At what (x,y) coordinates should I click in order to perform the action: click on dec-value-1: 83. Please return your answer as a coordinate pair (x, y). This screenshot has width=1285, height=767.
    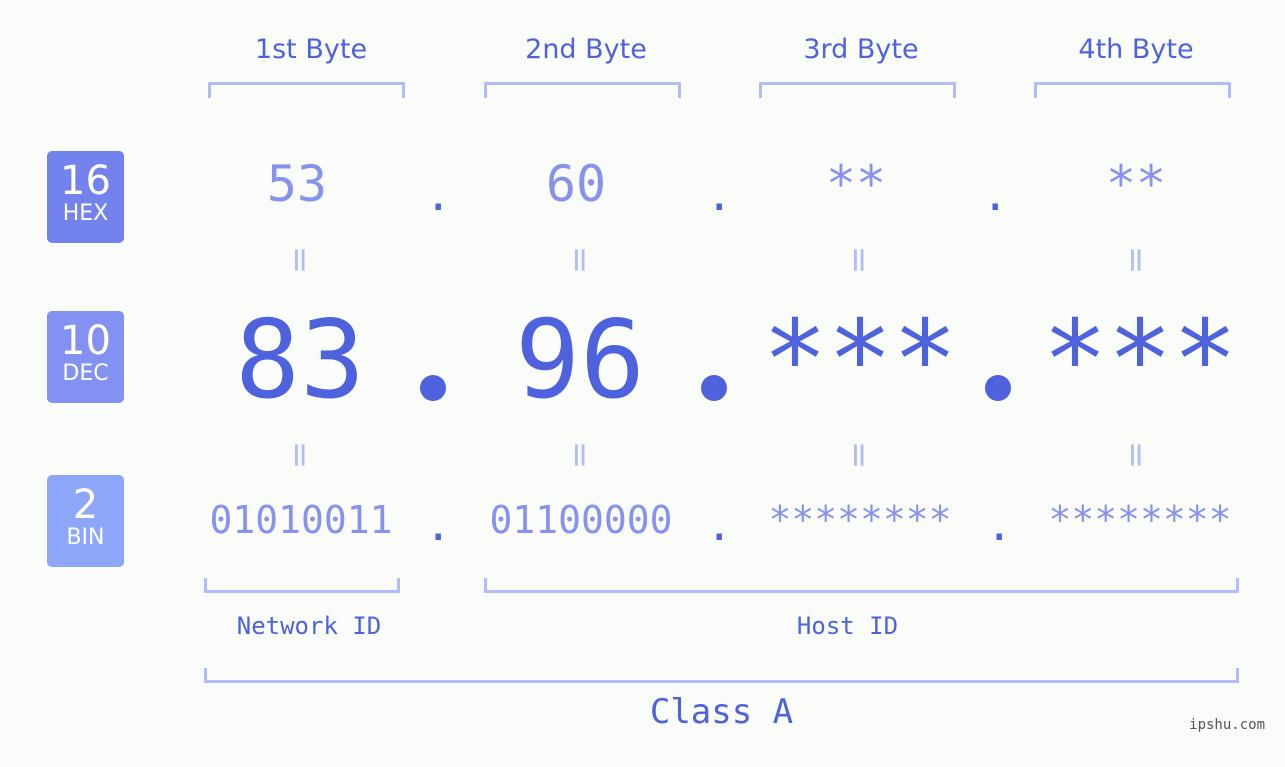
    Looking at the image, I should click on (300, 360).